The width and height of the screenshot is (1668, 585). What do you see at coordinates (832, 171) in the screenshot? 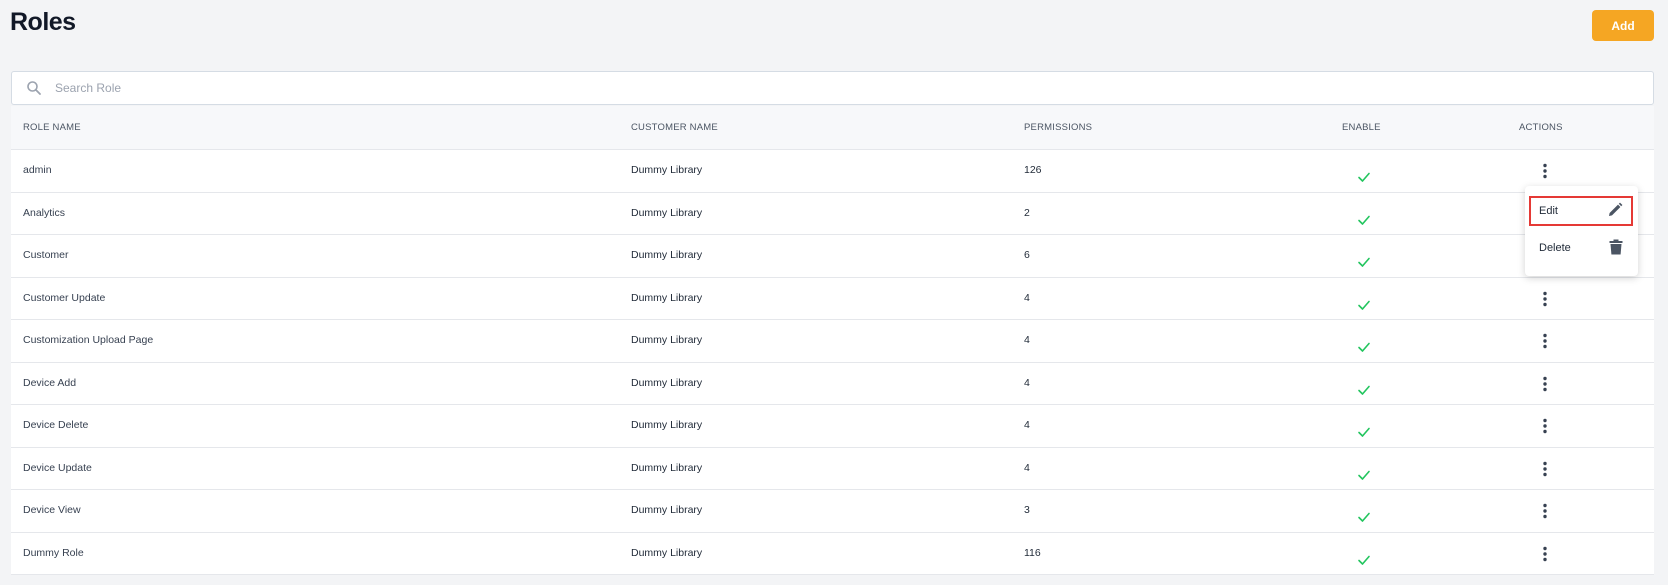
I see `table-row: admin Dummy Library 126` at bounding box center [832, 171].